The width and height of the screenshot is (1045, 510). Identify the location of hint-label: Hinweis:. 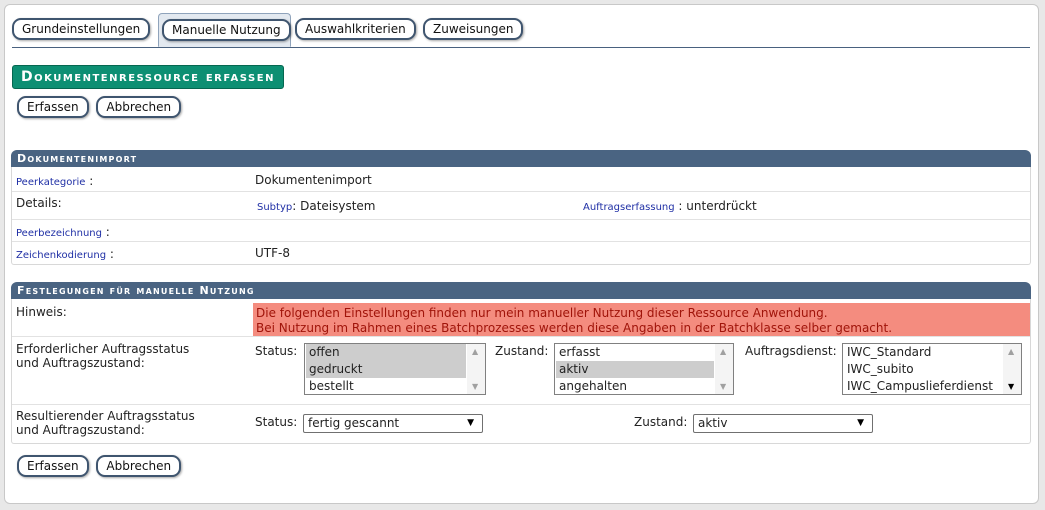
(41, 312).